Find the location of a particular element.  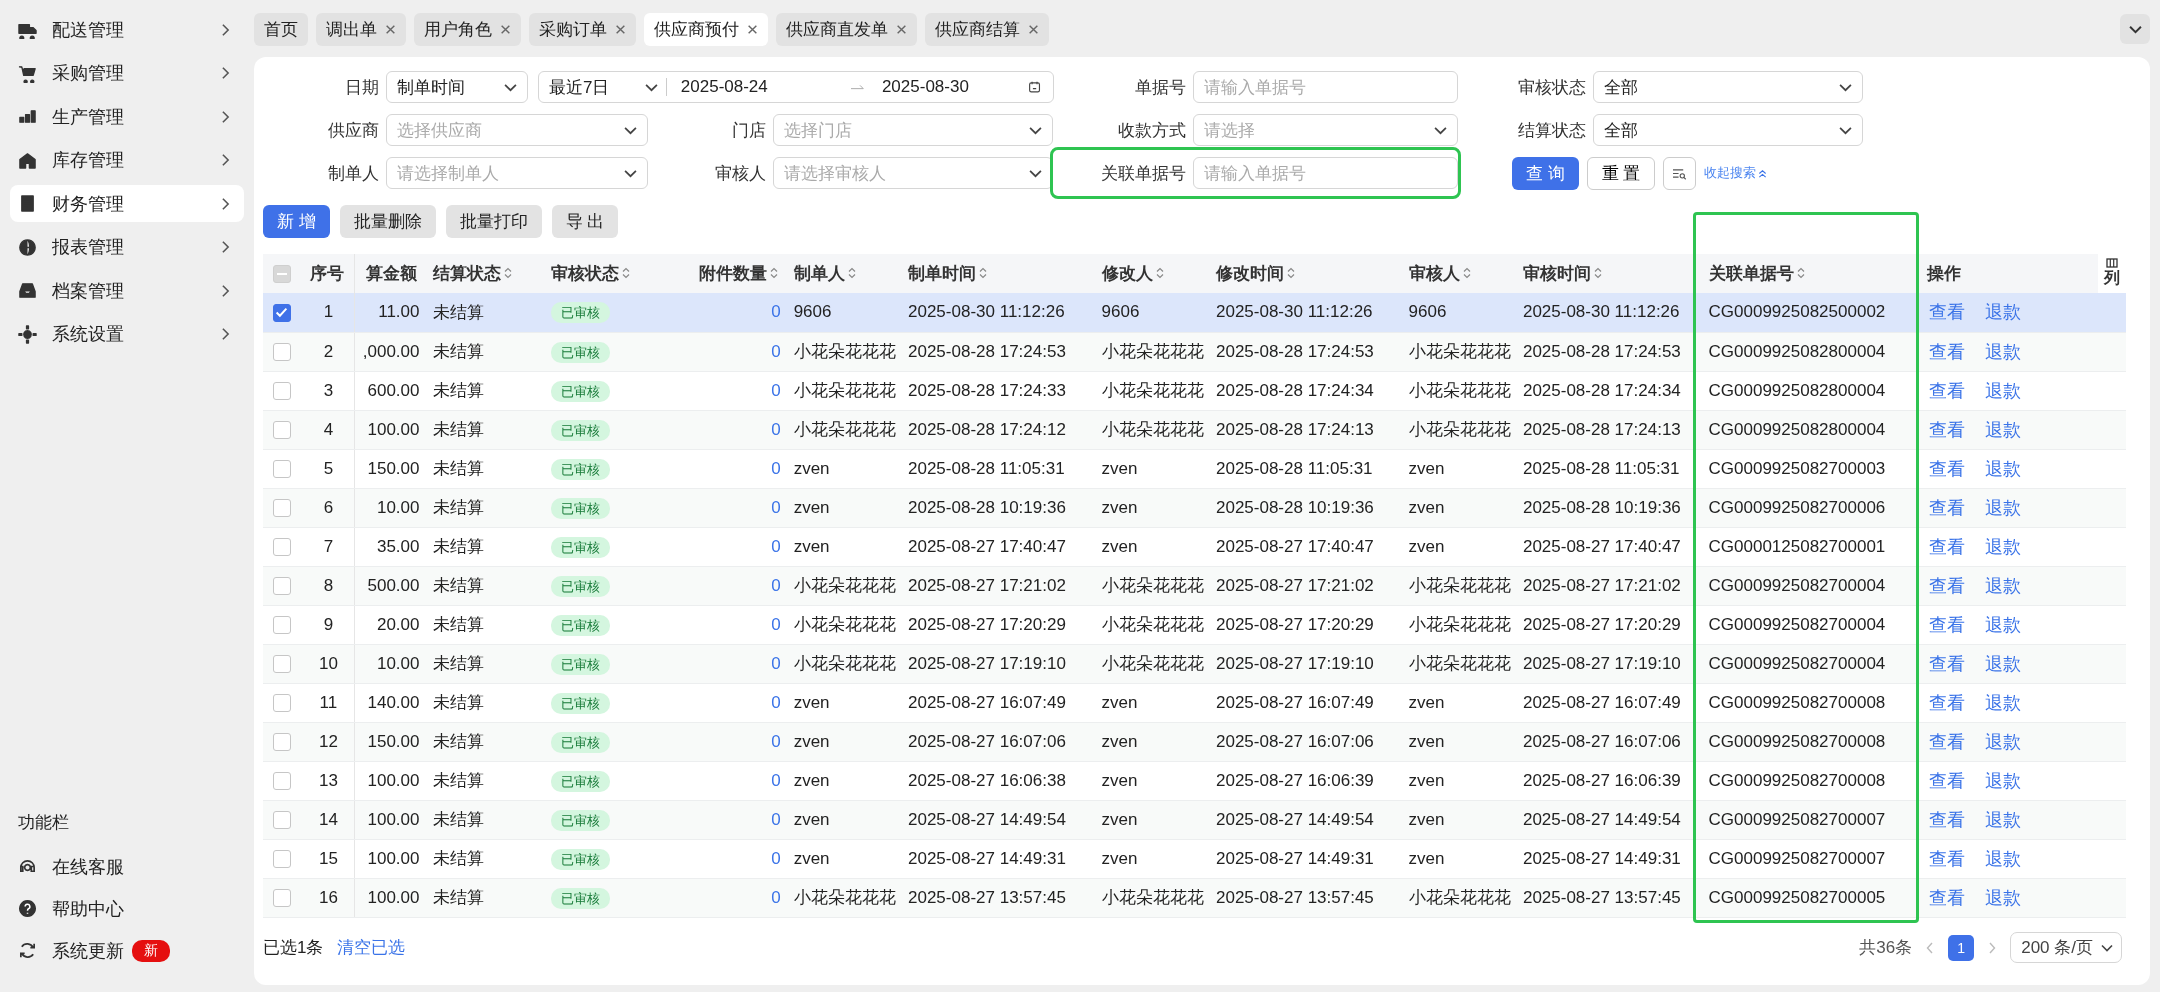

sidebar-item: 系统设置 is located at coordinates (127, 334).